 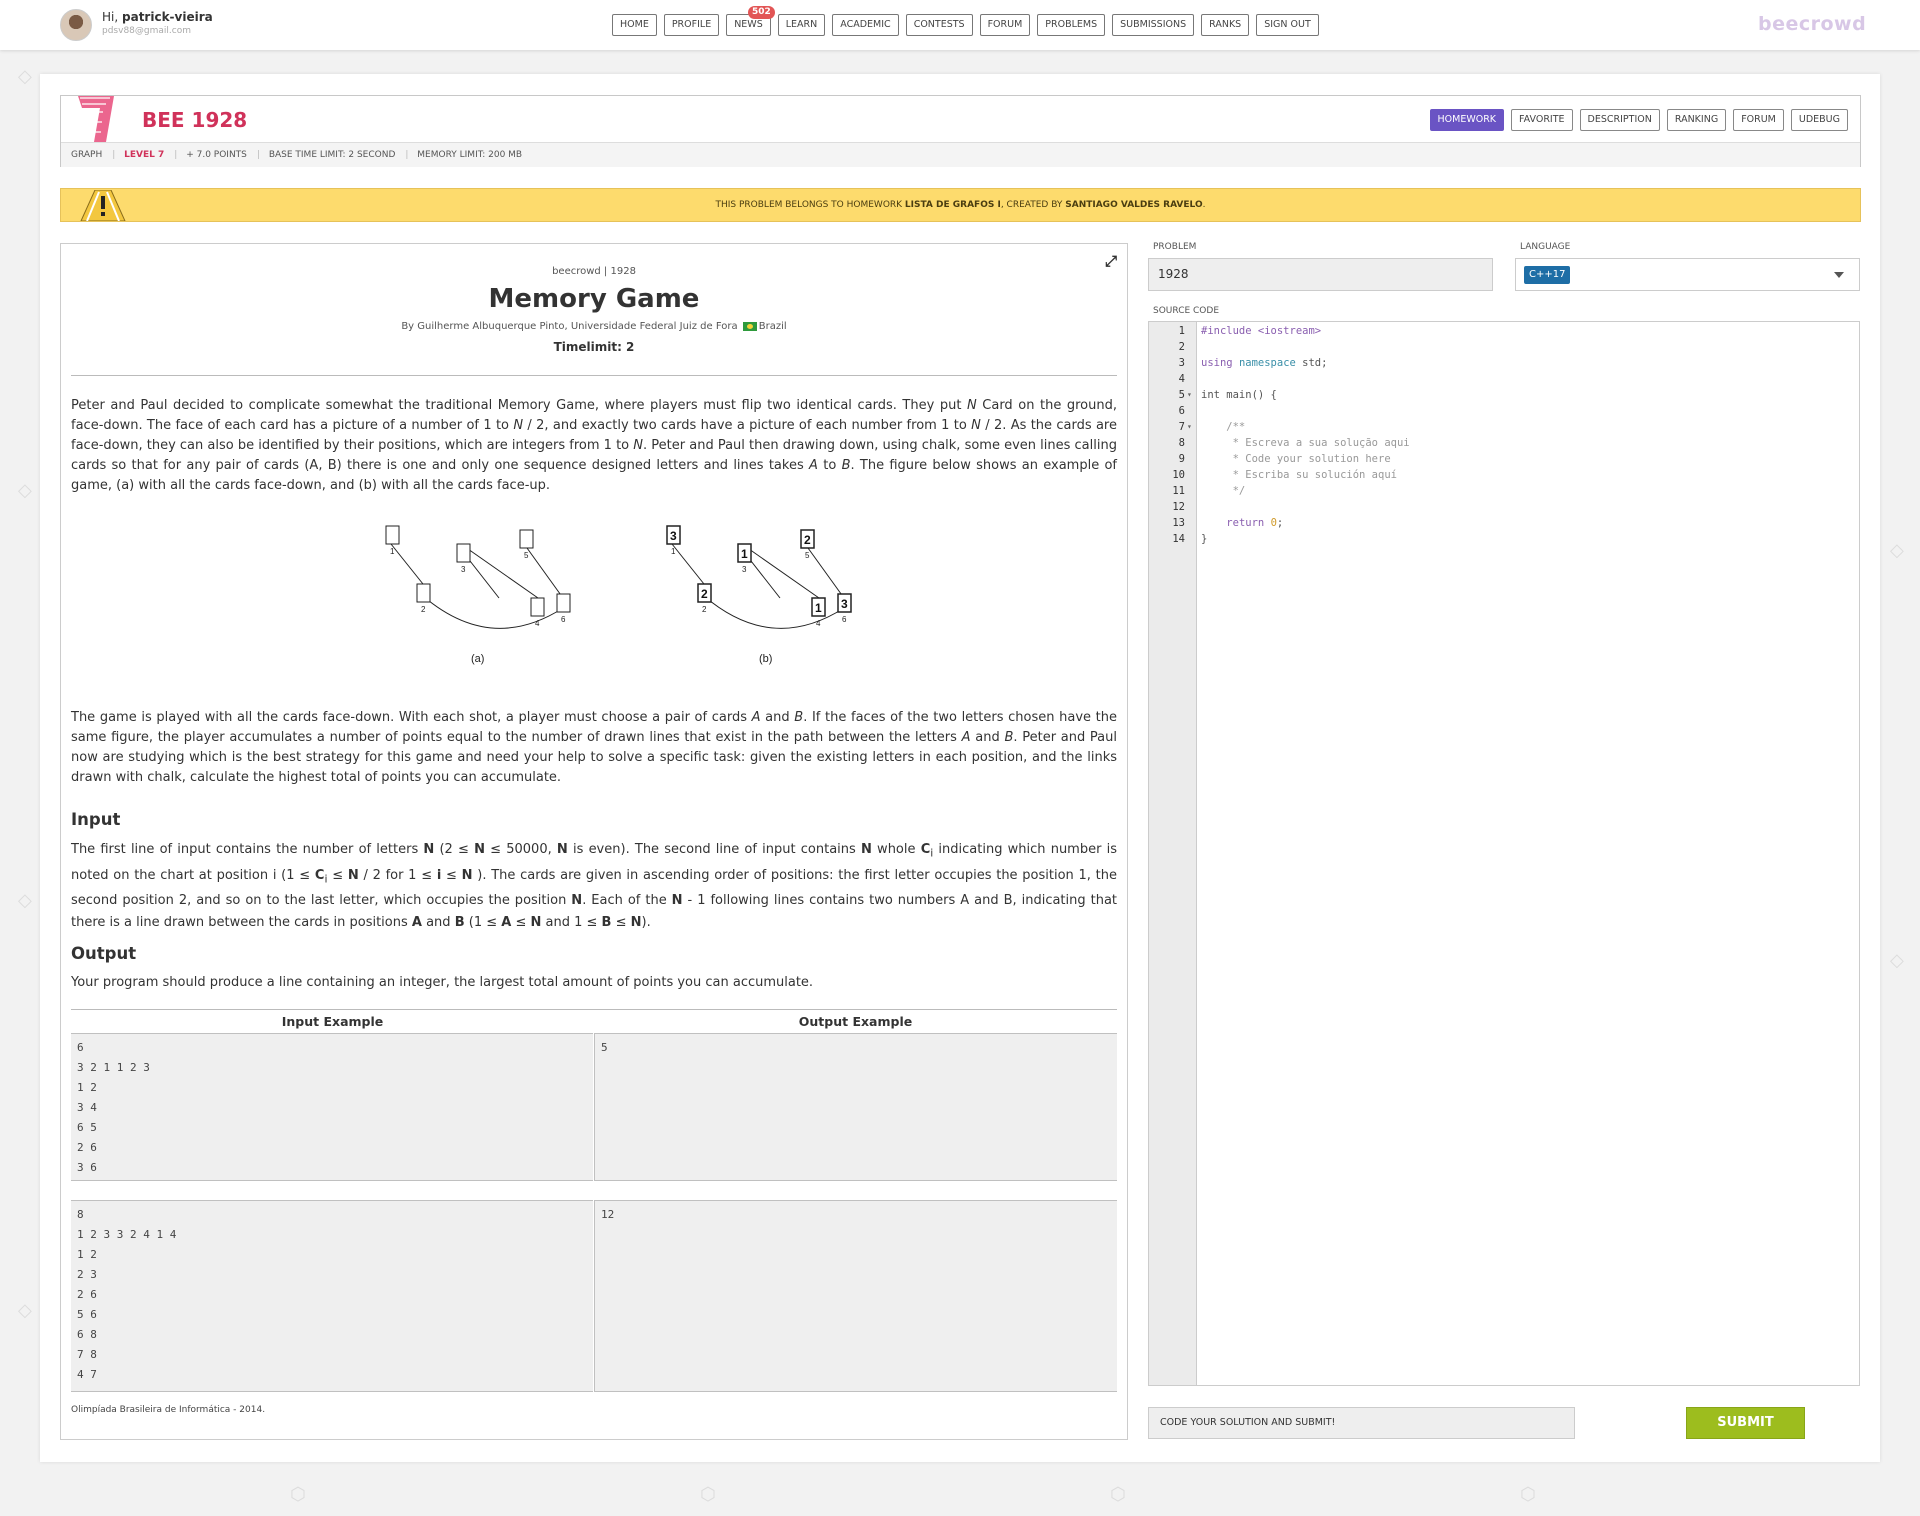 I want to click on problem-label: PROBLEM, so click(x=1175, y=247).